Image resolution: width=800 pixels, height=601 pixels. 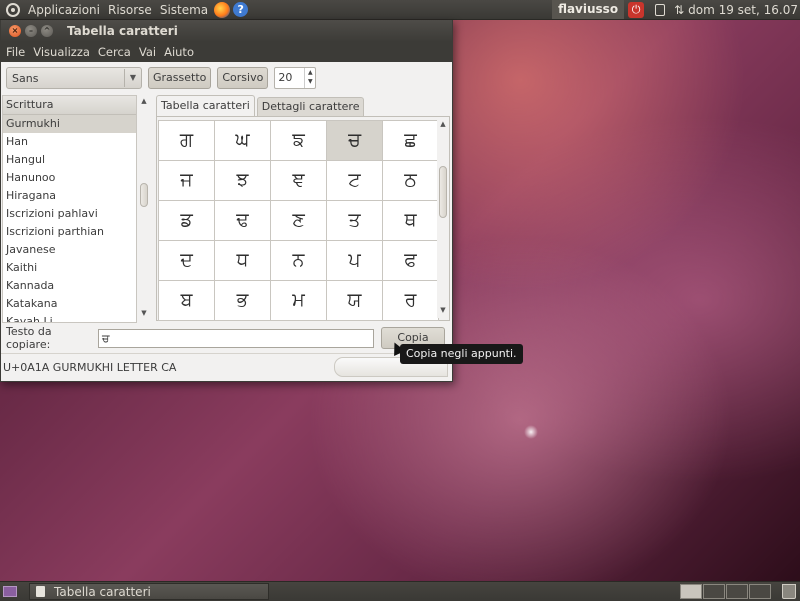 What do you see at coordinates (411, 221) in the screenshot?
I see `character-cell: ਥ` at bounding box center [411, 221].